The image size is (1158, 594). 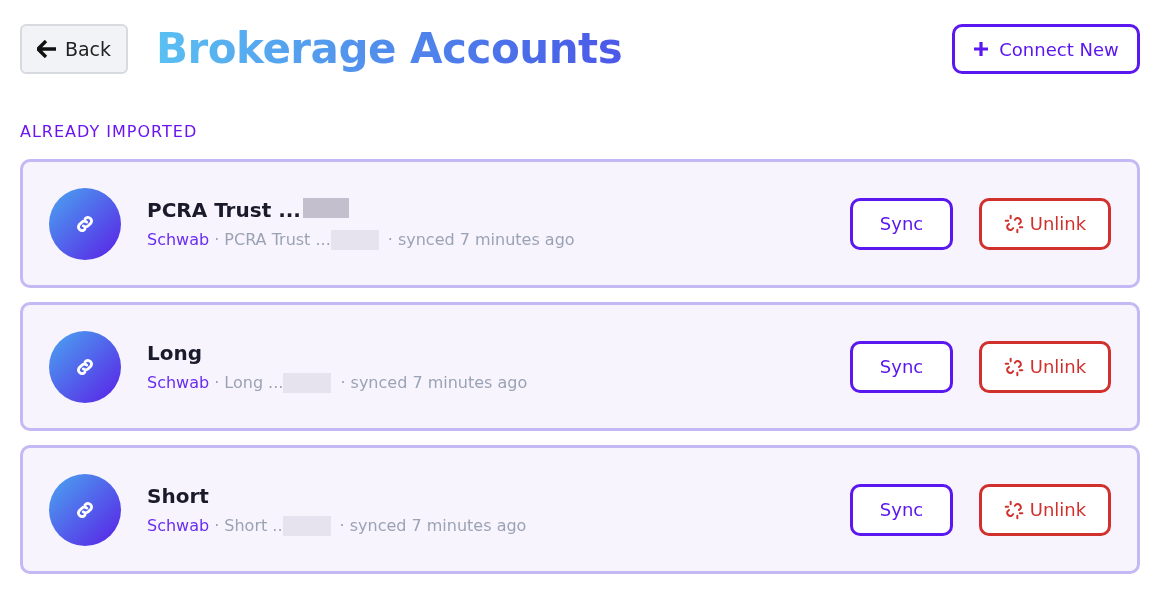 What do you see at coordinates (175, 352) in the screenshot?
I see `account-name: Long` at bounding box center [175, 352].